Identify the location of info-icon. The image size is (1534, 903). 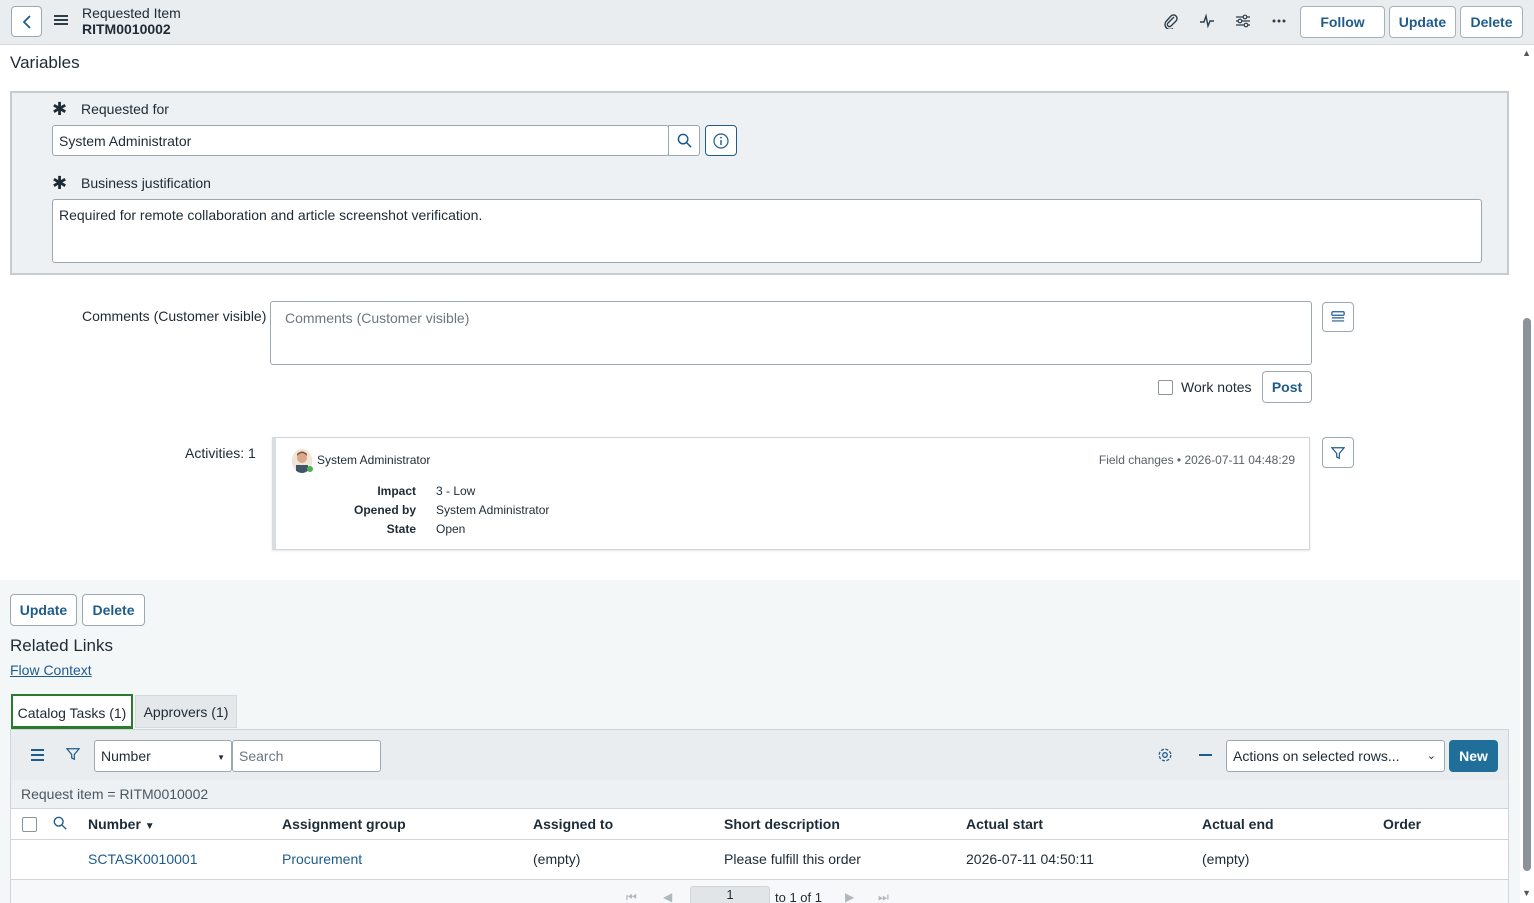
(721, 140).